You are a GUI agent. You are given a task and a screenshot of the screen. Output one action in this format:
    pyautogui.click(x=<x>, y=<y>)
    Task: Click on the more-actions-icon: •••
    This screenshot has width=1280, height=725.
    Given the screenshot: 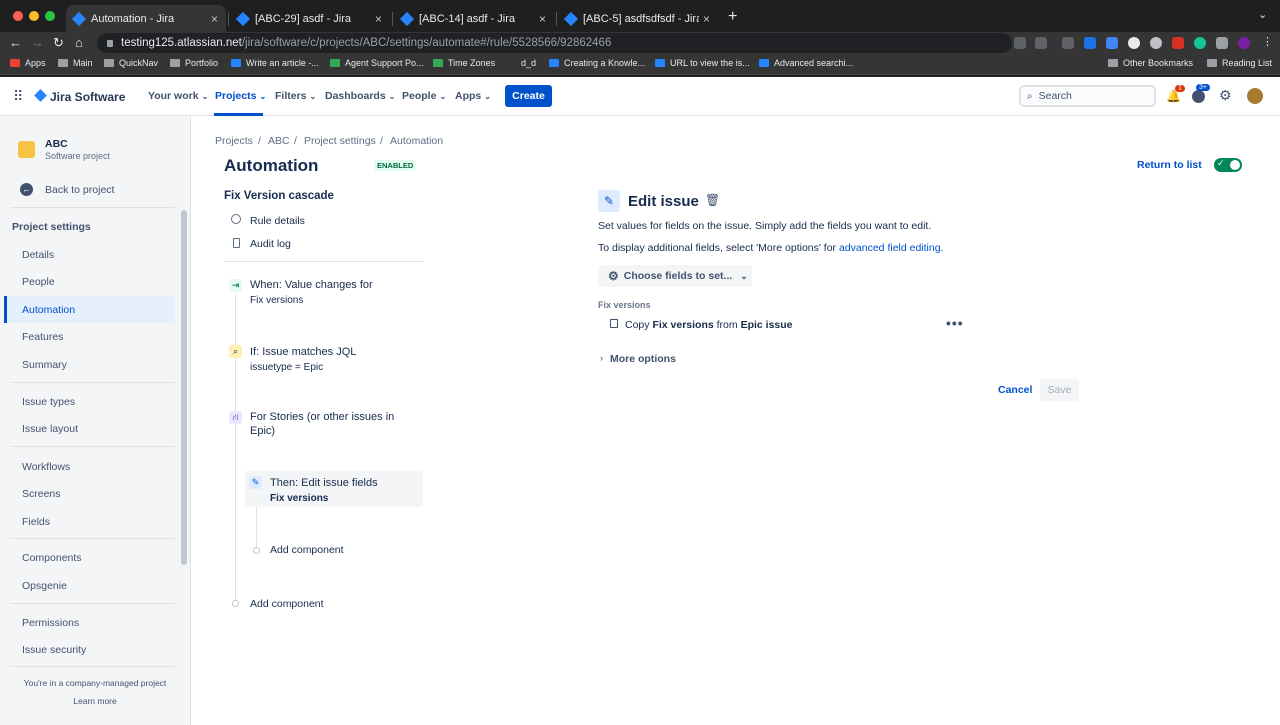 What is the action you would take?
    pyautogui.click(x=955, y=323)
    